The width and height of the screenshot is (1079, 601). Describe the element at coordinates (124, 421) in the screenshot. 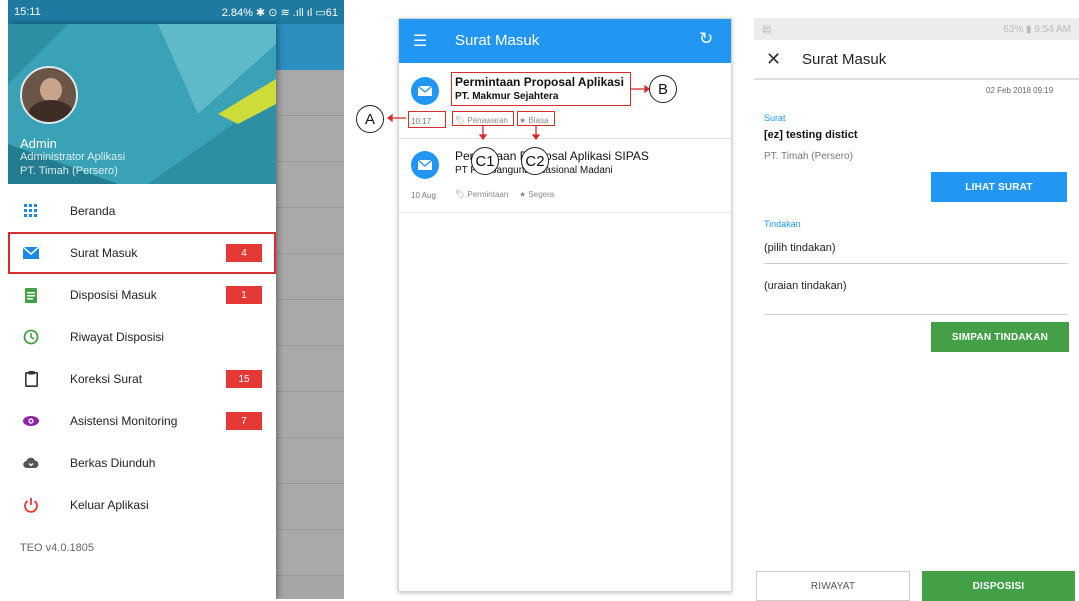

I see `menu-label: Asistensi Monitoring` at that location.